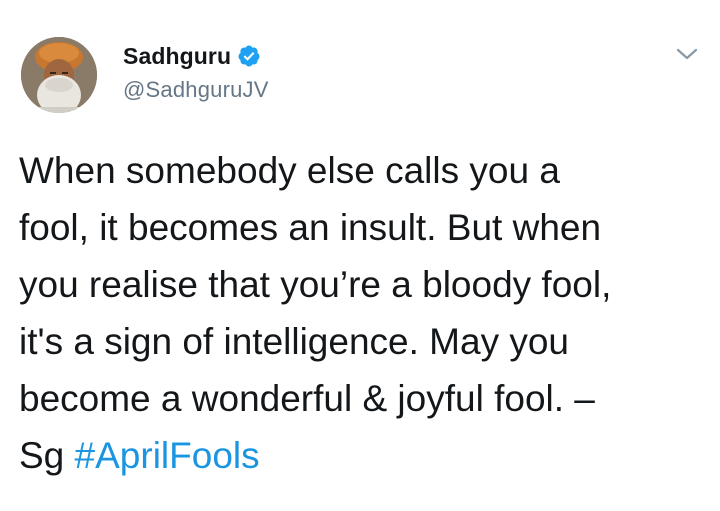 The height and width of the screenshot is (511, 720). I want to click on tweet-text-line: Sg #AprilFools, so click(364, 455).